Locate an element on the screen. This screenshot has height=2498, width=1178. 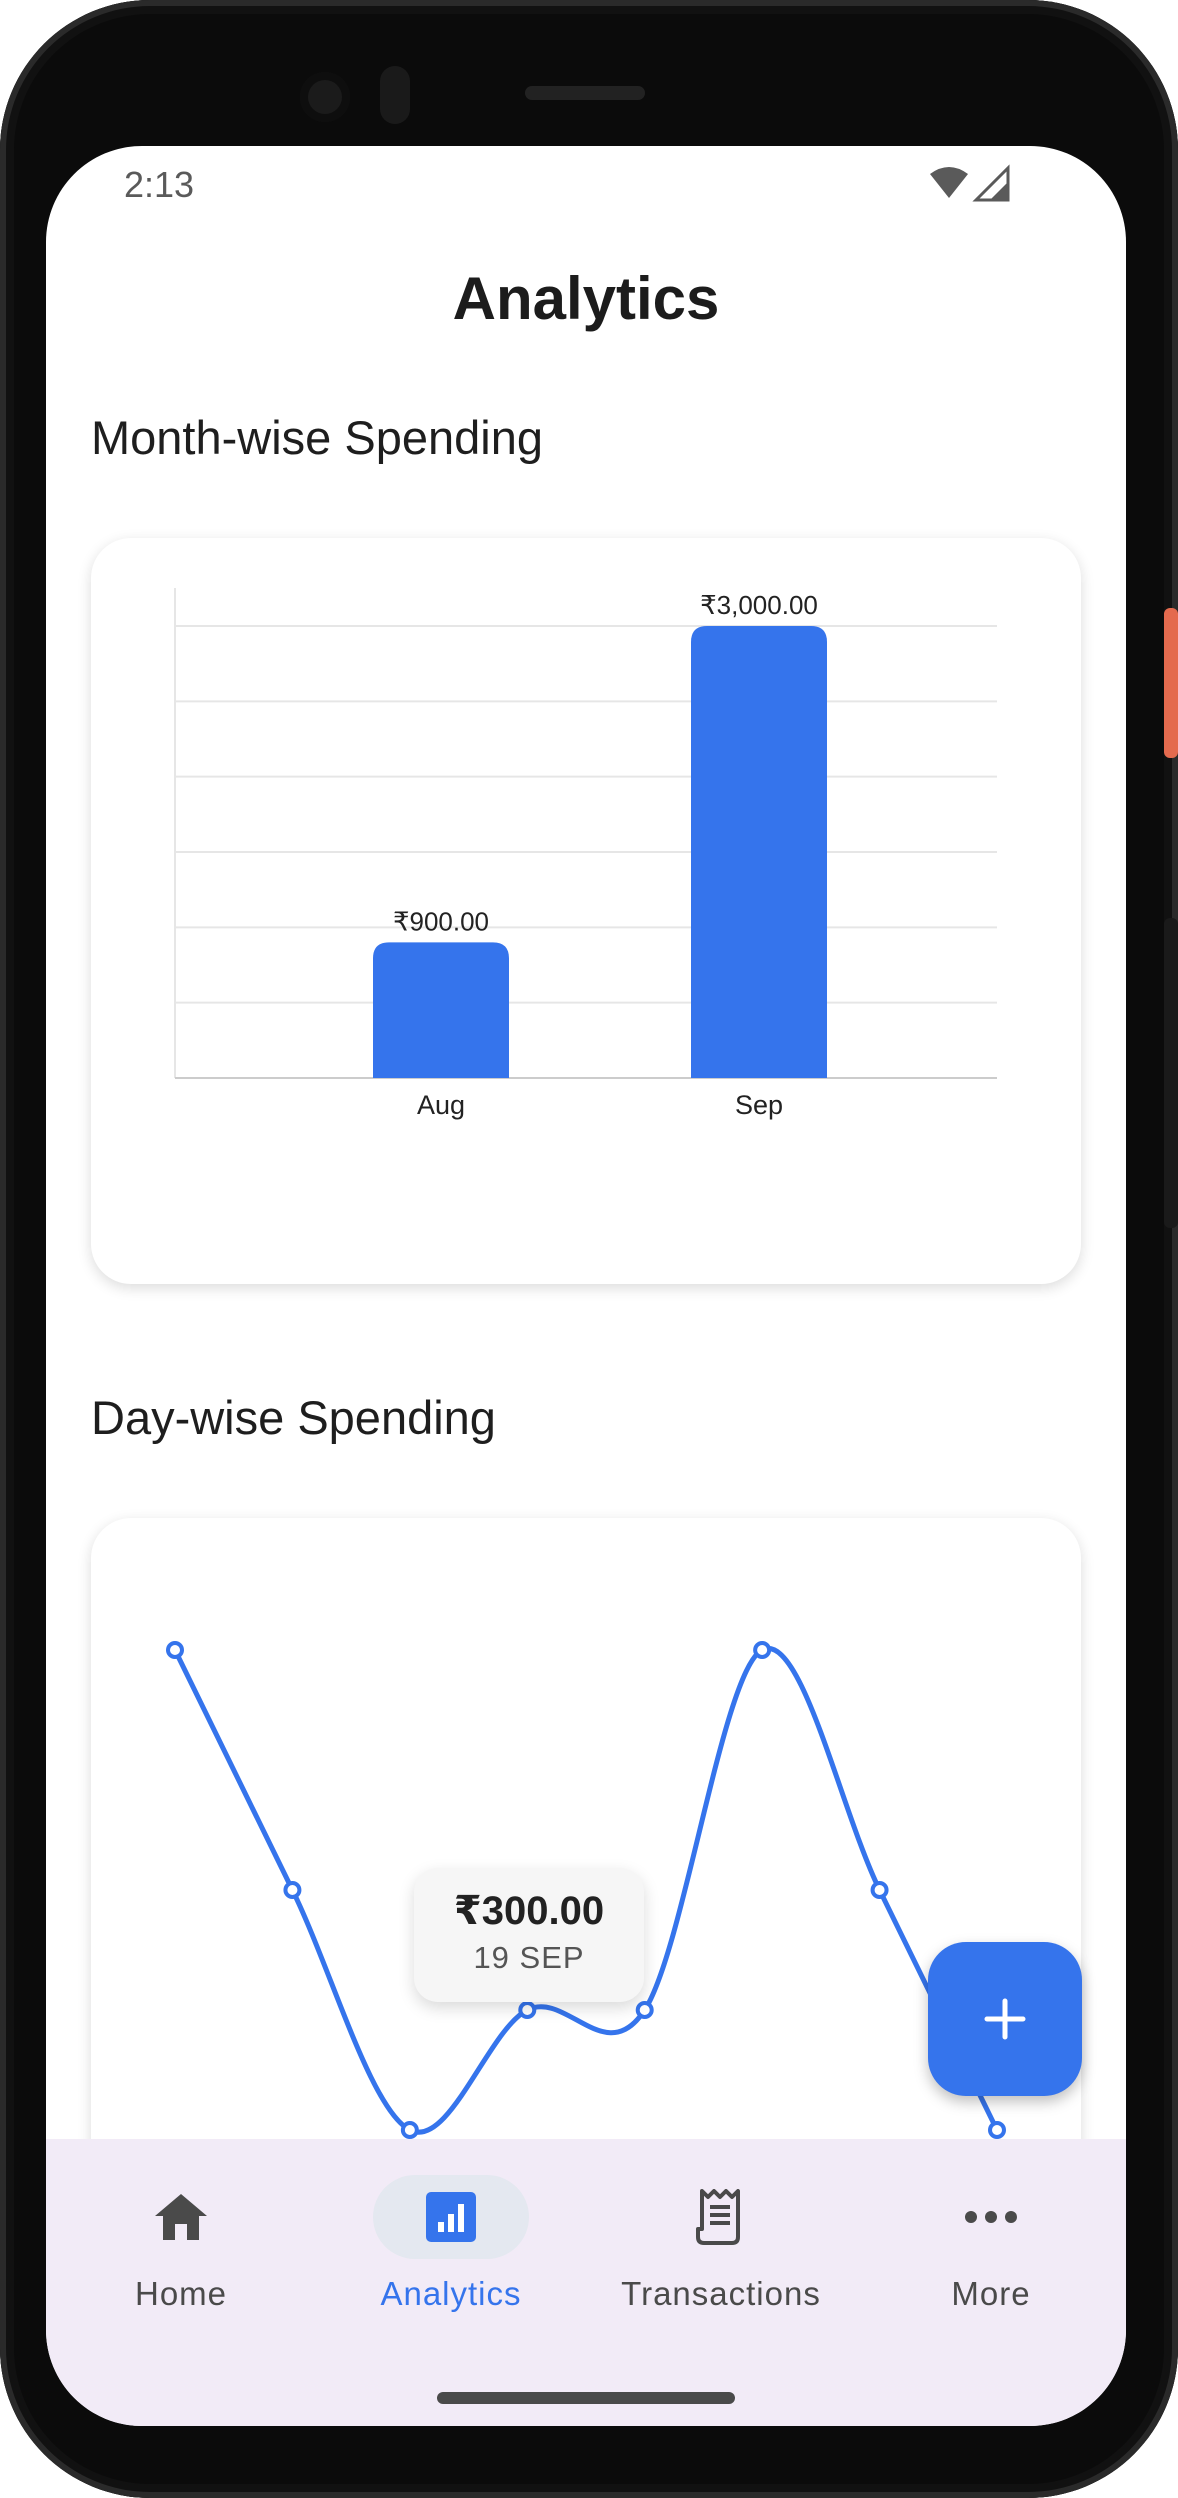
nav-item-transactions: Transactions is located at coordinates (721, 2239).